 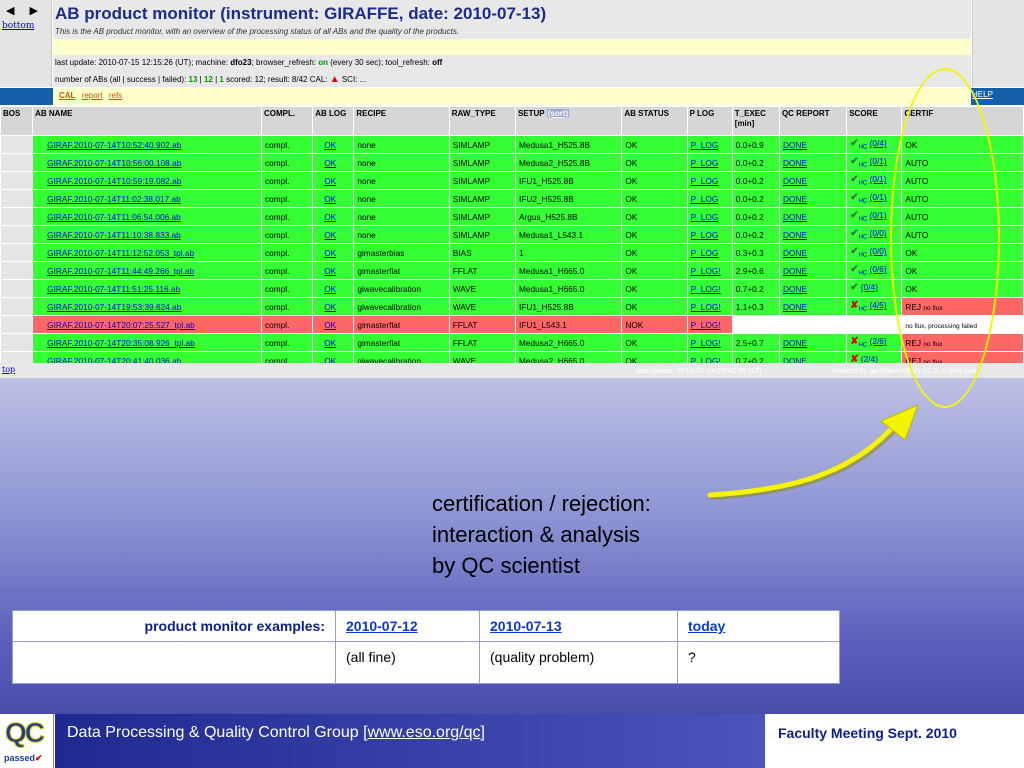 What do you see at coordinates (18, 26) in the screenshot?
I see `bottom-link: bottom` at bounding box center [18, 26].